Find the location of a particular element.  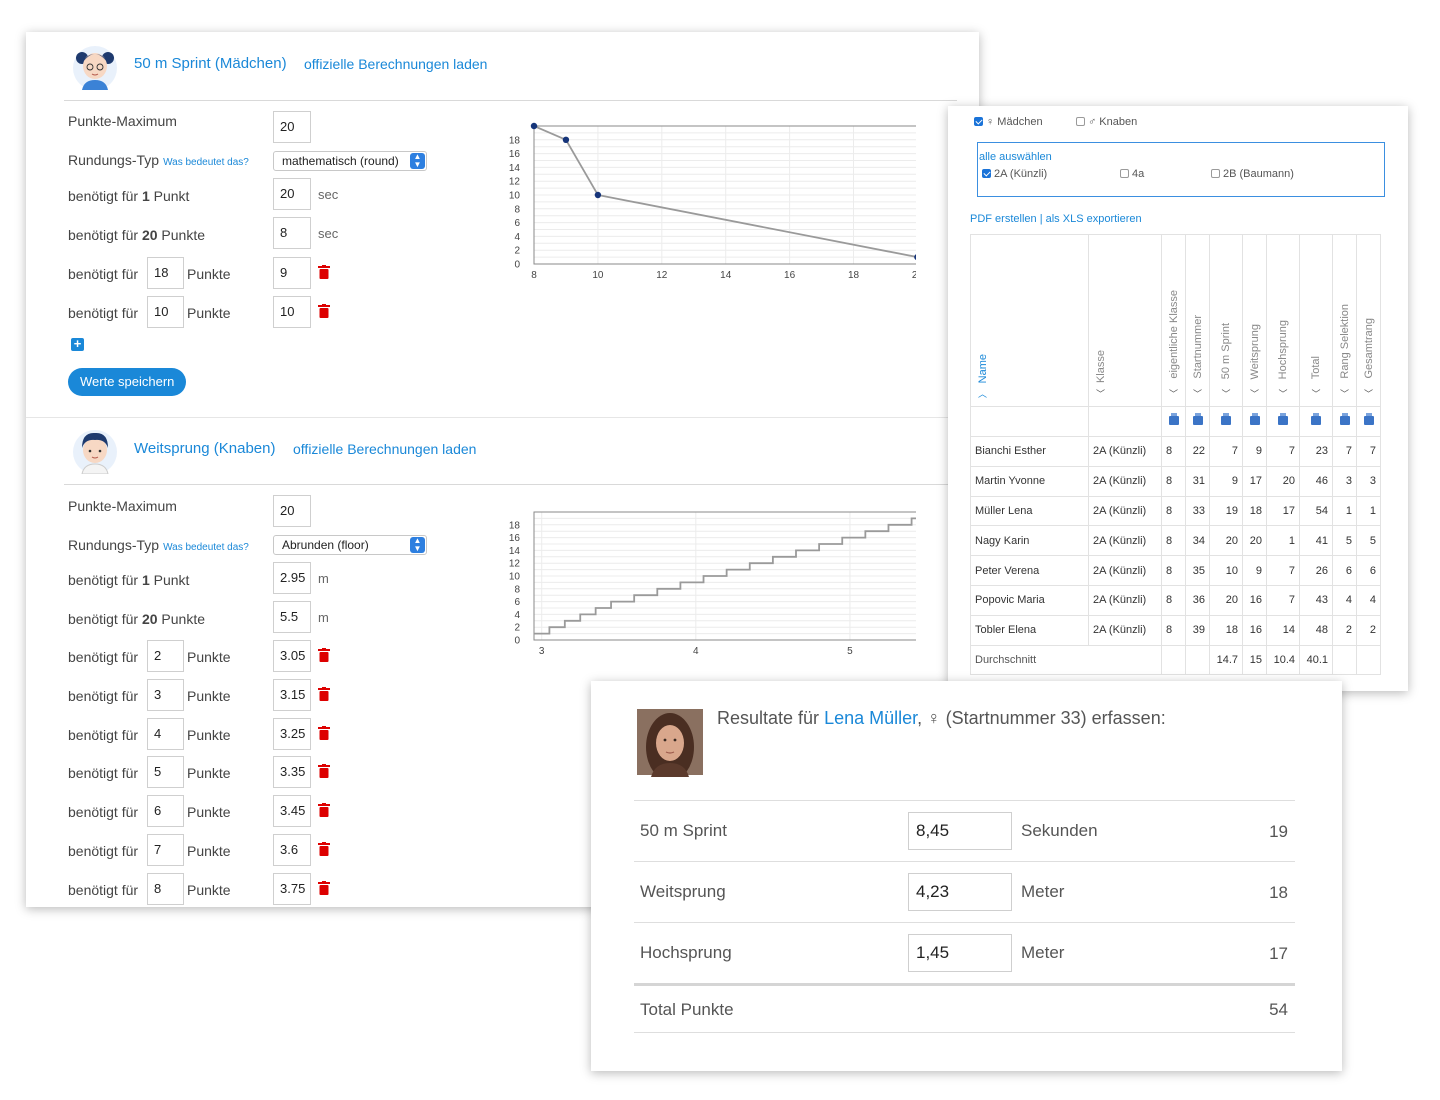

col-header-name: Name ︿ is located at coordinates (1029, 320).